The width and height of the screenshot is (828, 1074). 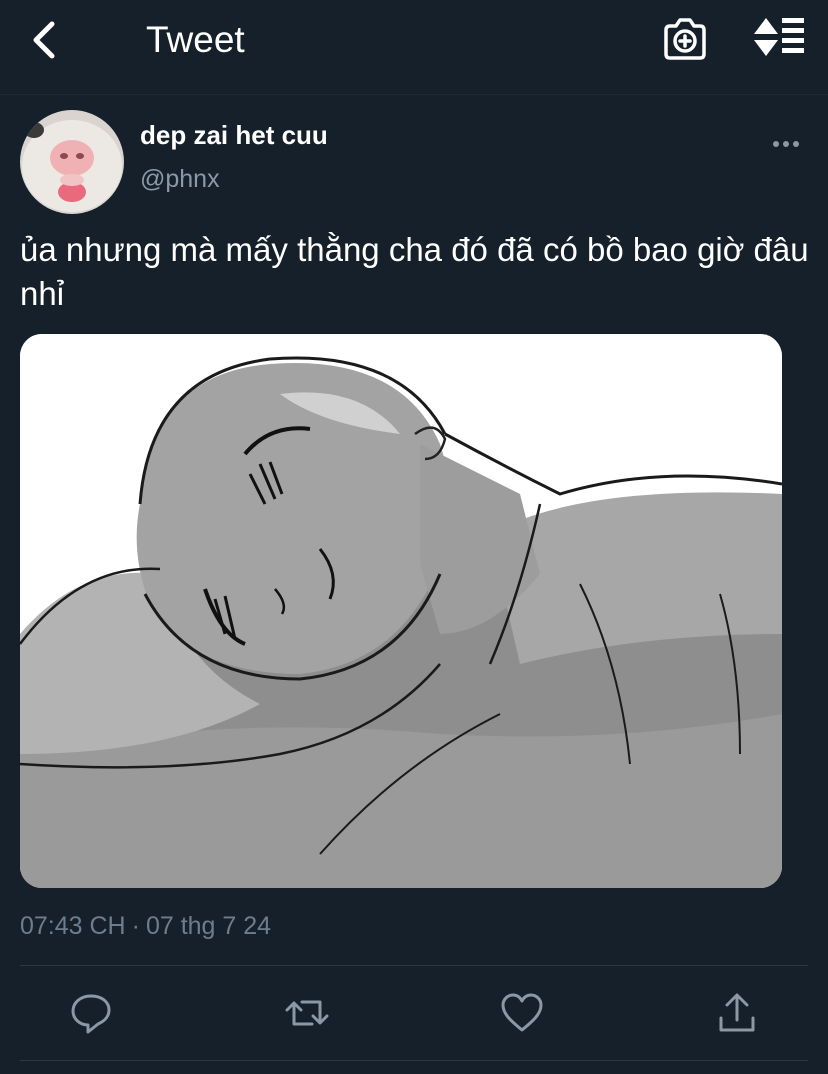 What do you see at coordinates (195, 39) in the screenshot?
I see `page-title: Tweet` at bounding box center [195, 39].